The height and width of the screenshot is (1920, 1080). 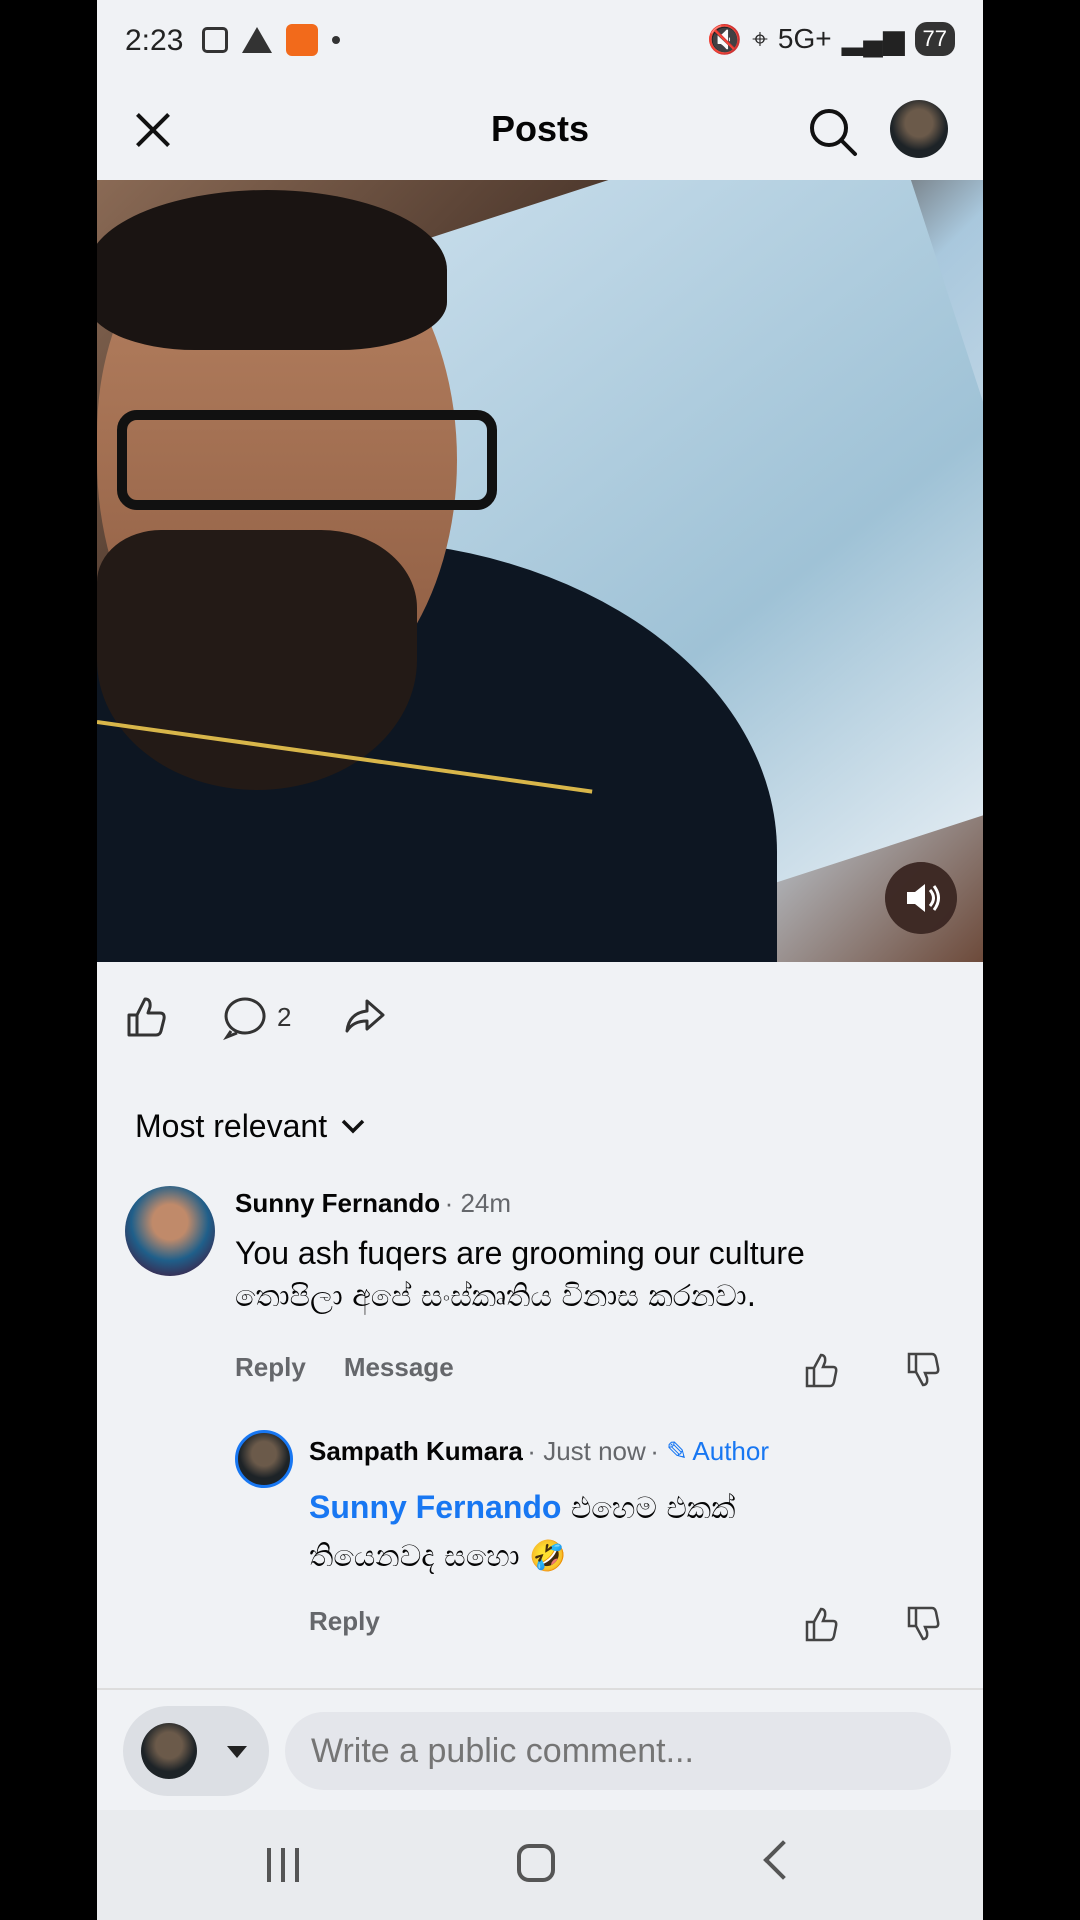 I want to click on system-icons: 🔇 ⌖ 5G+ ▂▄▆ 77, so click(x=831, y=39).